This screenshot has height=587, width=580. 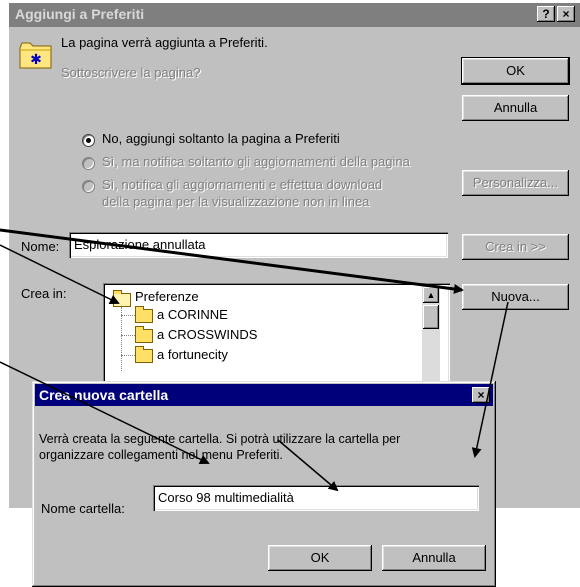 I want to click on arrow-to-tree-root, so click(x=60, y=274).